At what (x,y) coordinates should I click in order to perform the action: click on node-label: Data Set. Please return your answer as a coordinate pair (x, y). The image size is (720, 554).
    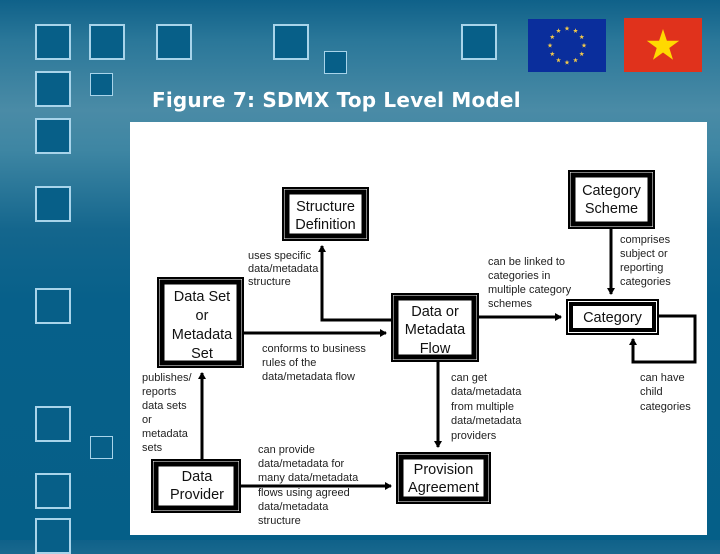
    Looking at the image, I should click on (202, 297).